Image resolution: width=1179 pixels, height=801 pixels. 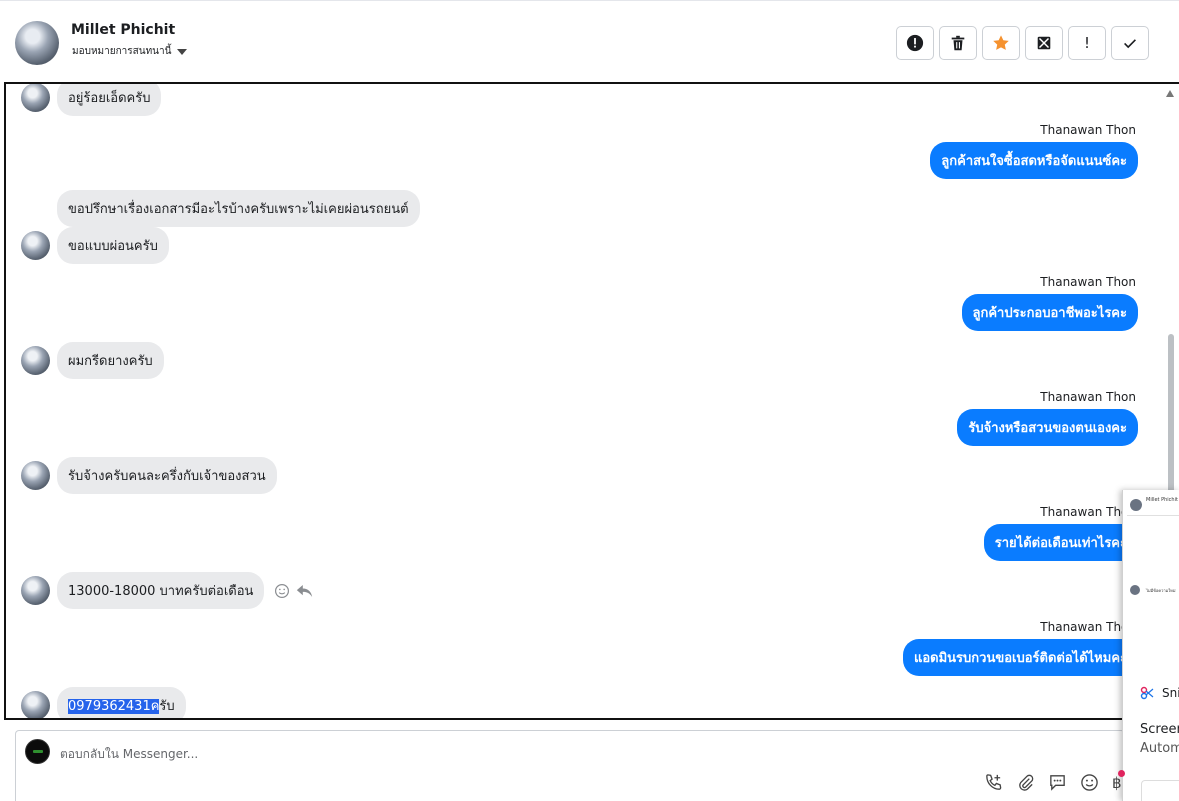 I want to click on message-actions, so click(x=293, y=591).